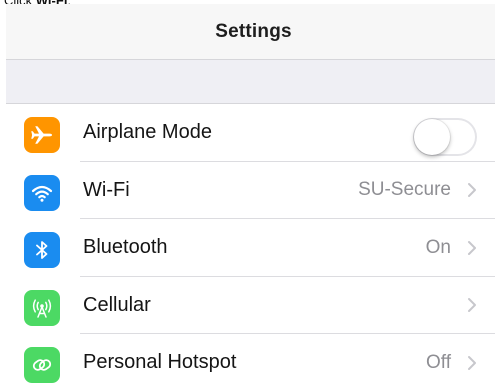 The width and height of the screenshot is (495, 392). Describe the element at coordinates (42, 192) in the screenshot. I see `wifi-icon` at that location.